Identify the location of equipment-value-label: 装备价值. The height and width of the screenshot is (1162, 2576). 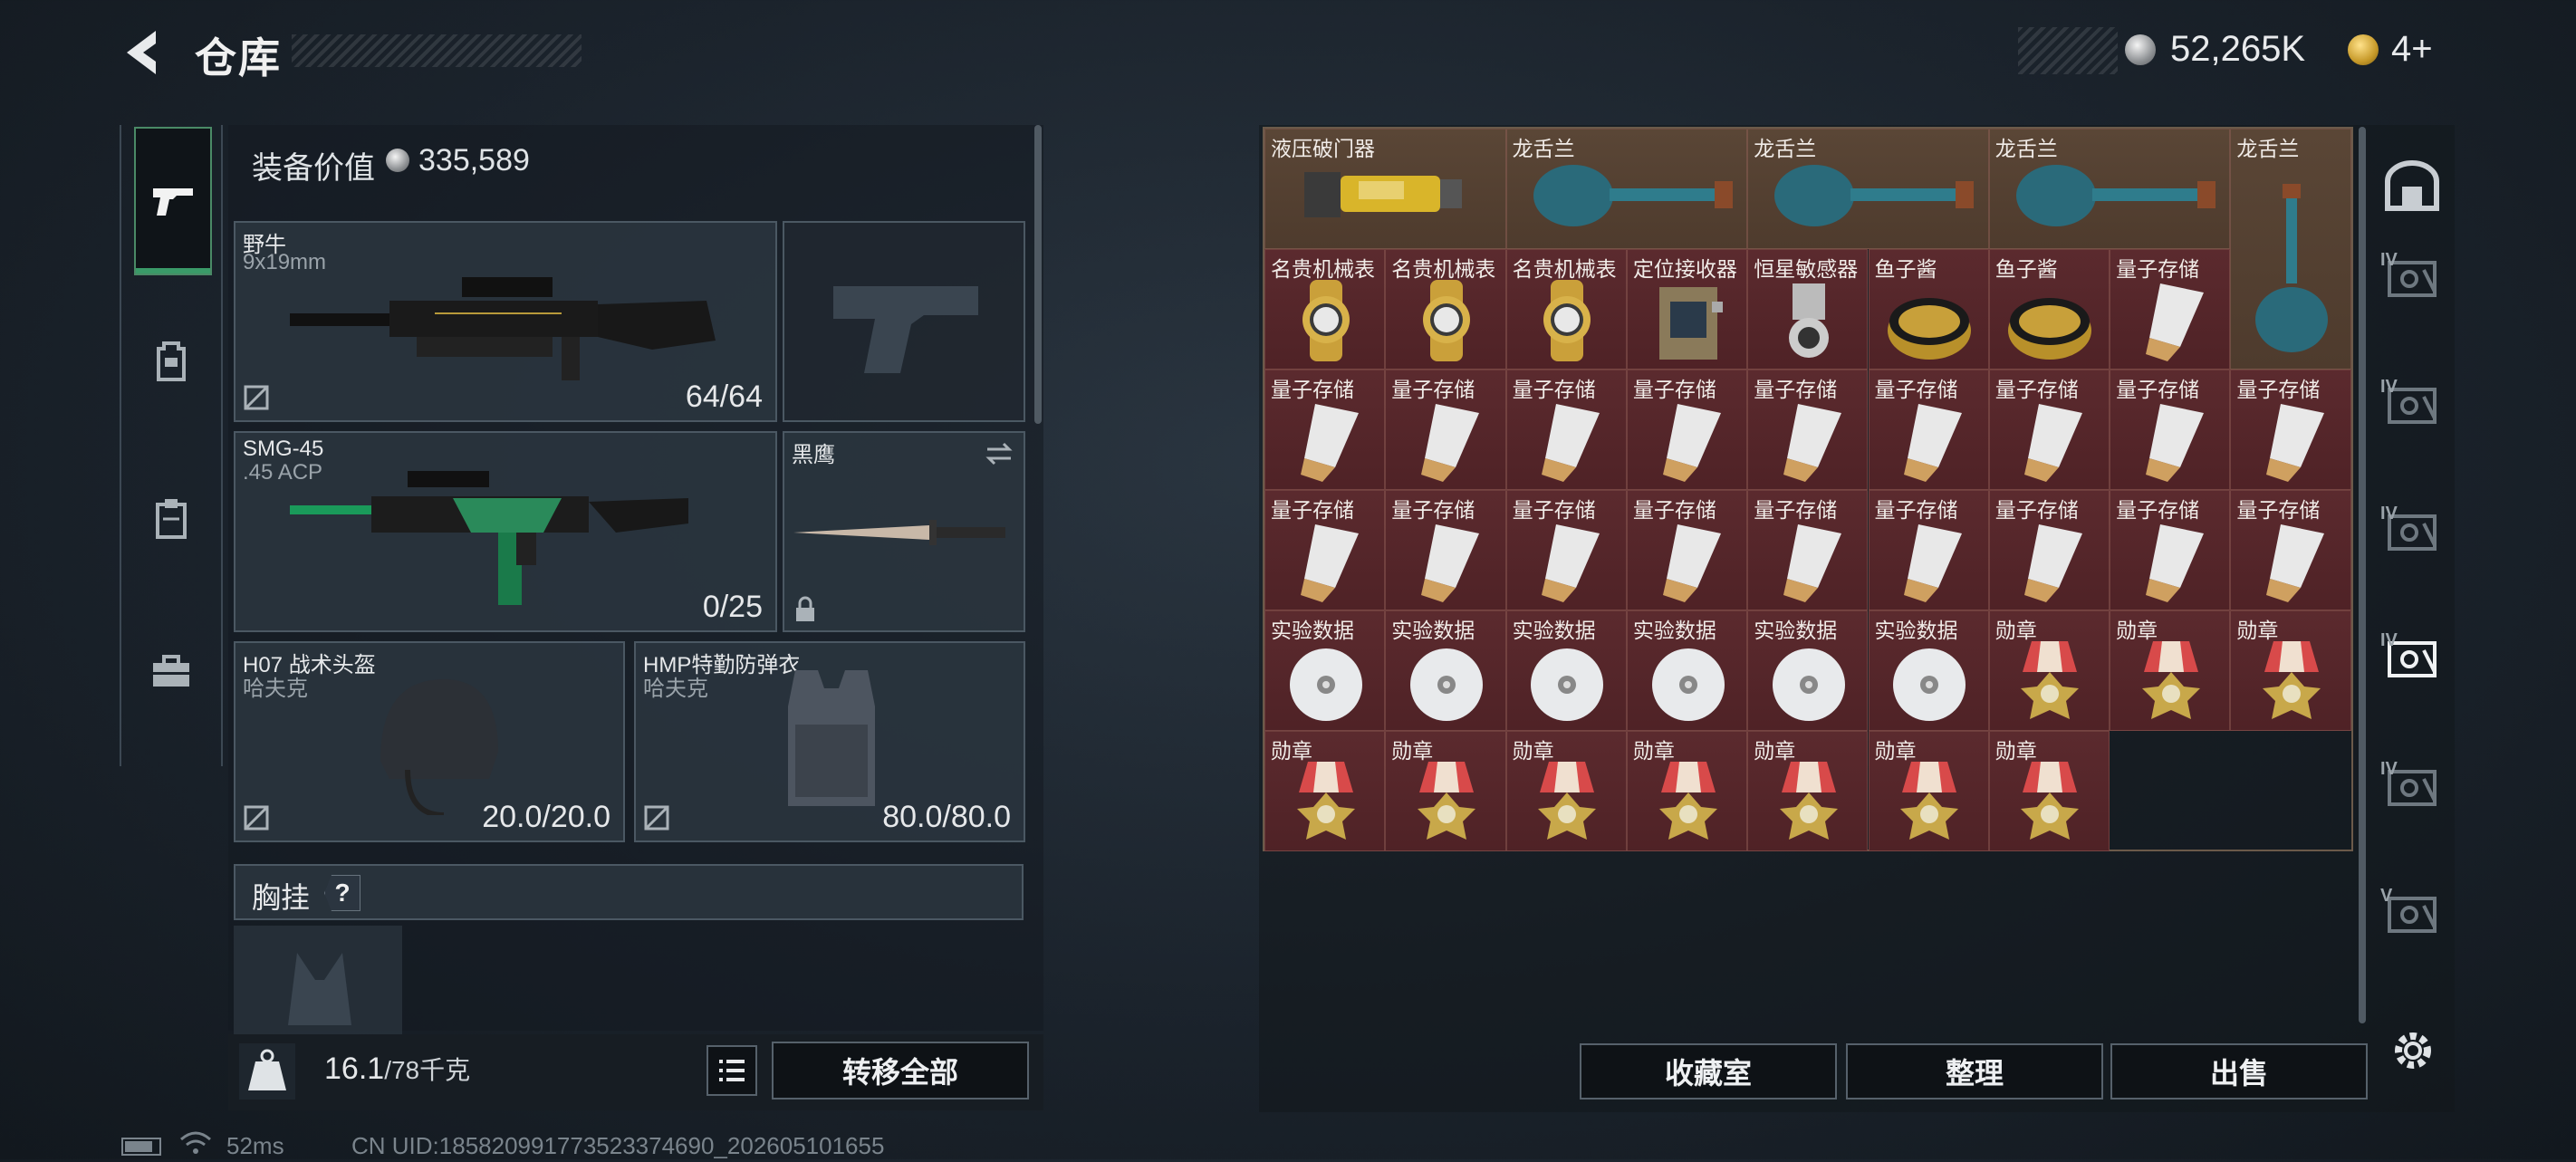
(313, 168).